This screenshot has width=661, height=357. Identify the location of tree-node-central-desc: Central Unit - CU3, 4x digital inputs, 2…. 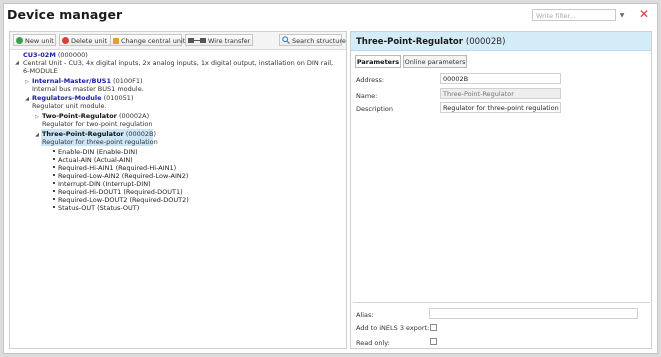
(178, 63).